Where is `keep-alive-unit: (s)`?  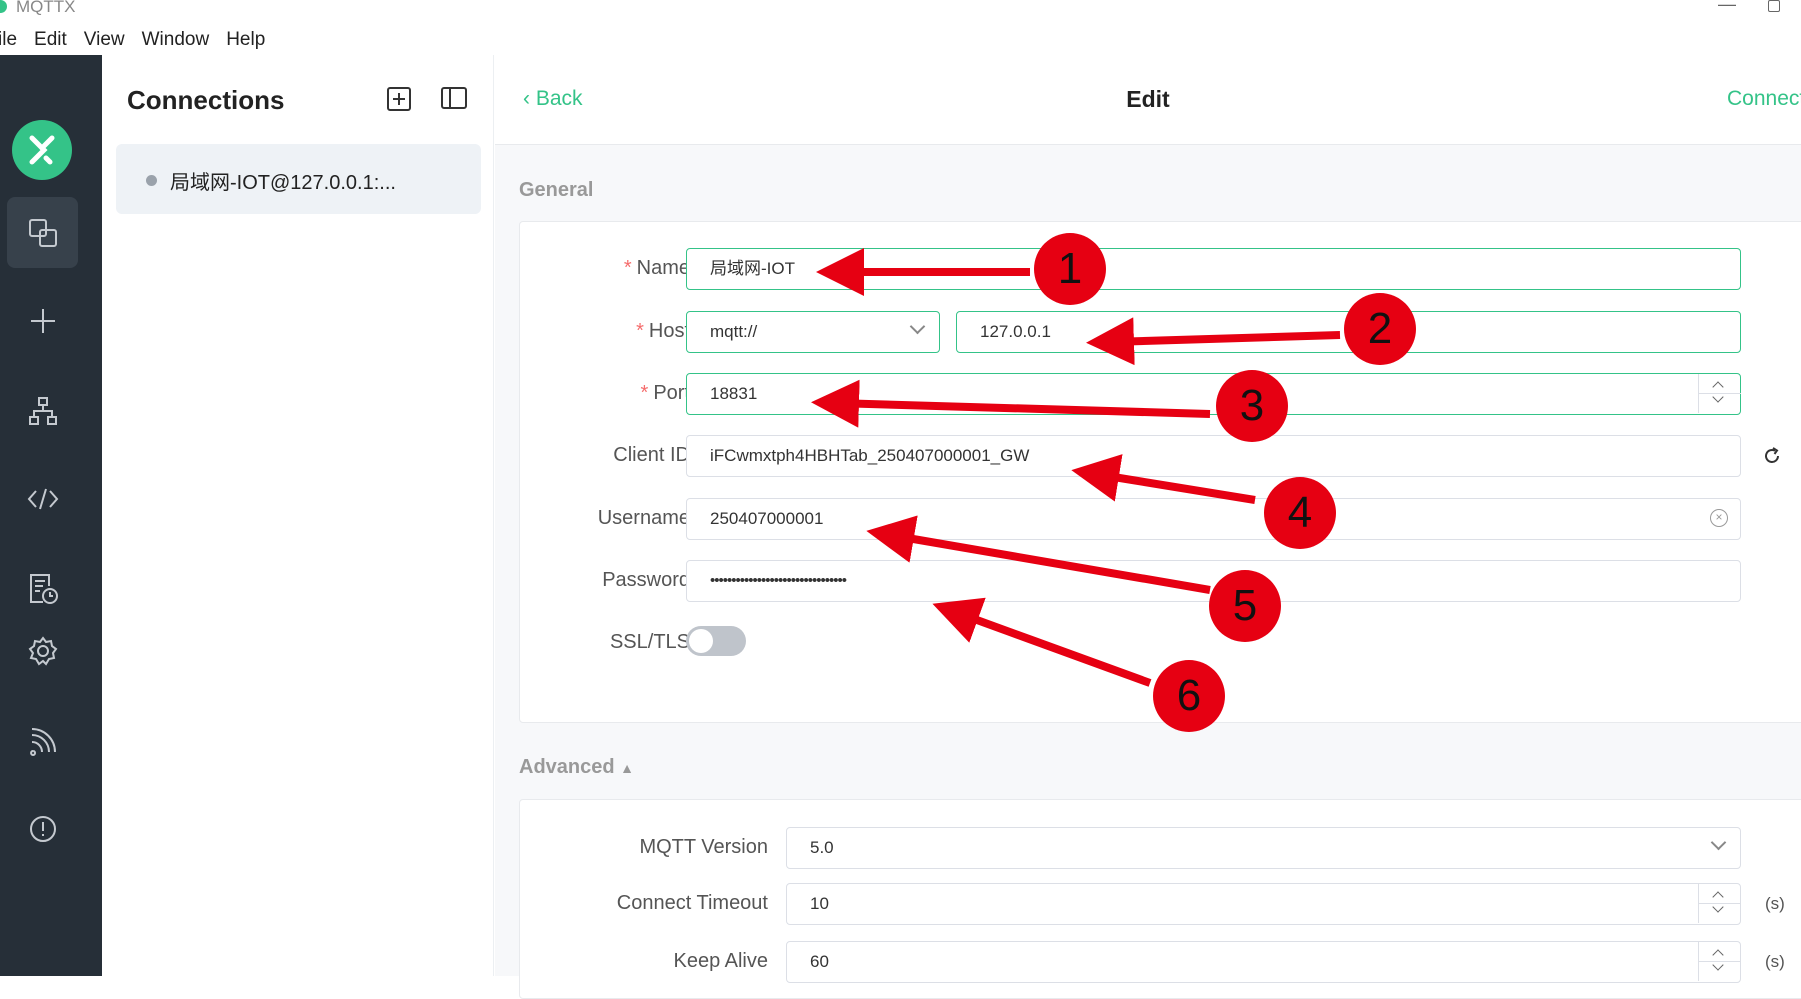 keep-alive-unit: (s) is located at coordinates (1775, 961).